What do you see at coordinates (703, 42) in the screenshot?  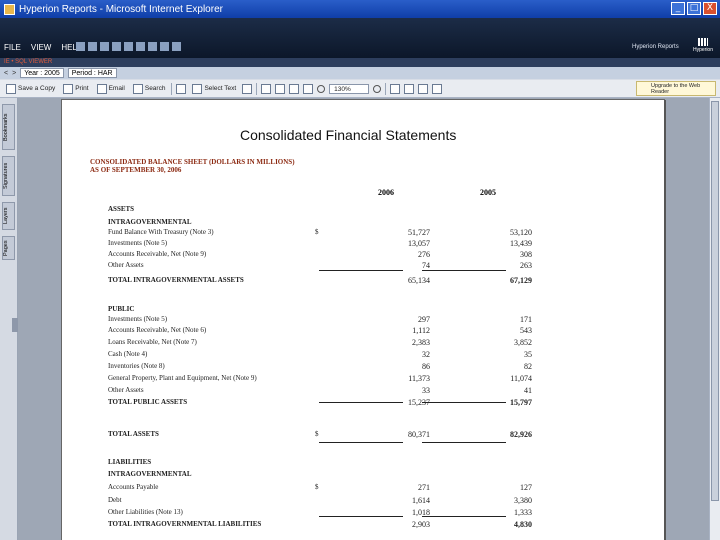 I see `logo-mark-icon` at bounding box center [703, 42].